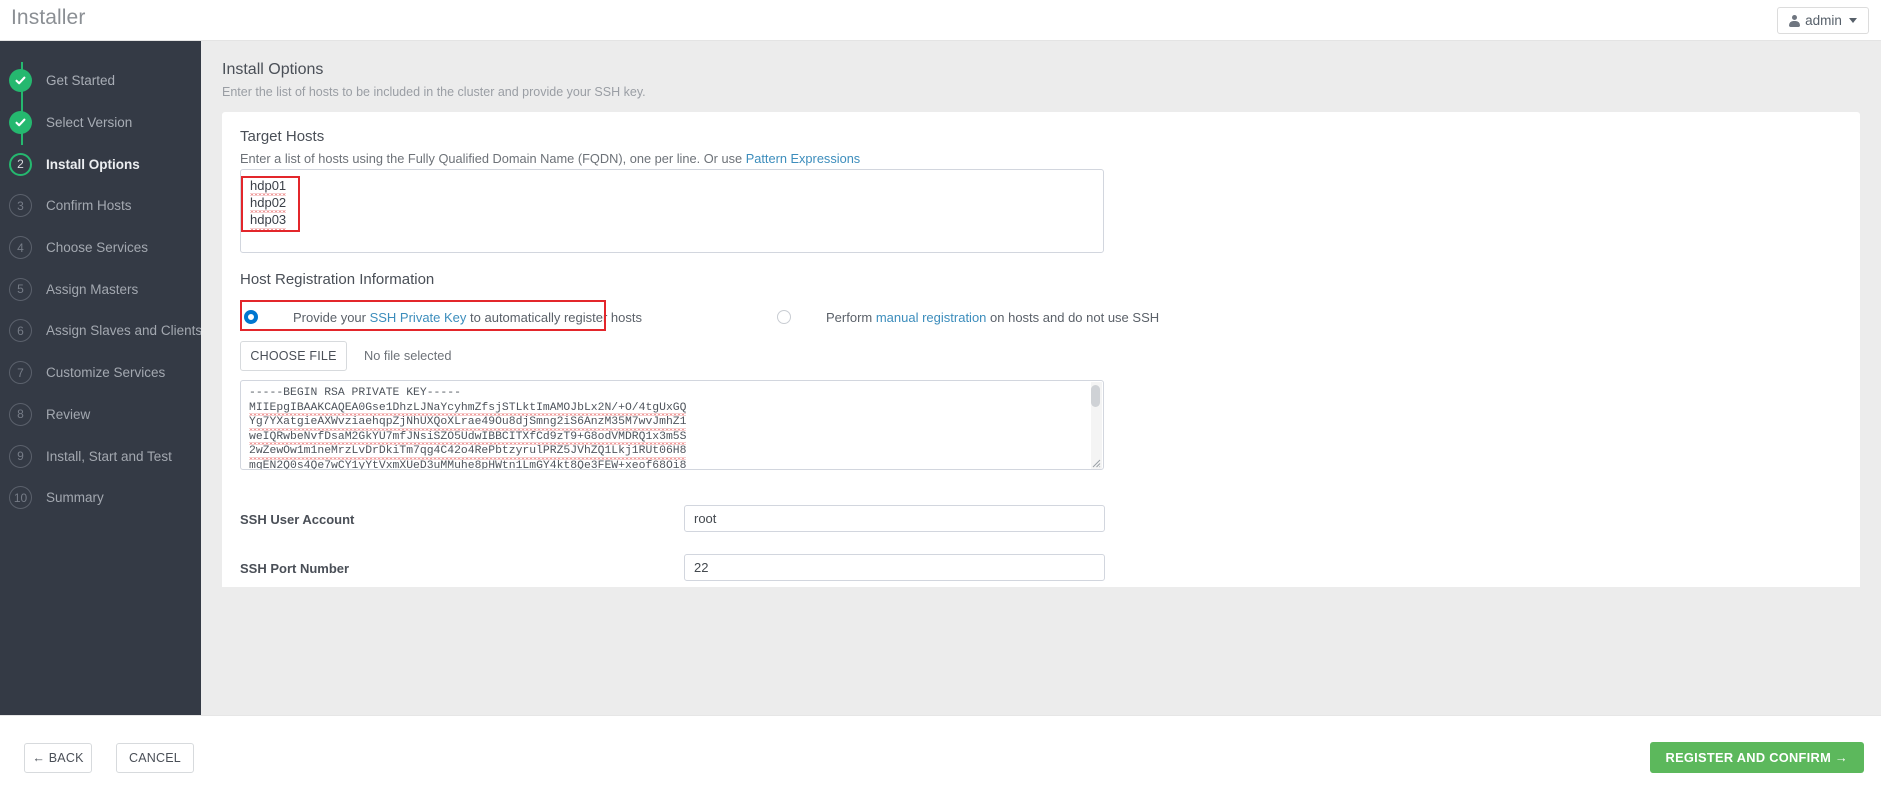 This screenshot has height=799, width=1881. What do you see at coordinates (89, 206) in the screenshot?
I see `sidebar-step-label: Confirm Hosts` at bounding box center [89, 206].